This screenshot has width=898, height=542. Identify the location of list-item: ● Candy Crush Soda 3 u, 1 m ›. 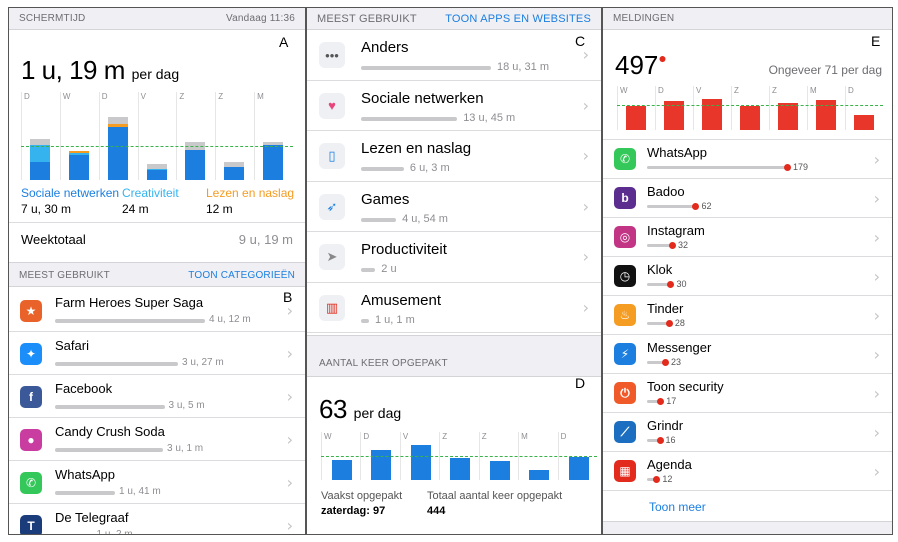
(157, 439).